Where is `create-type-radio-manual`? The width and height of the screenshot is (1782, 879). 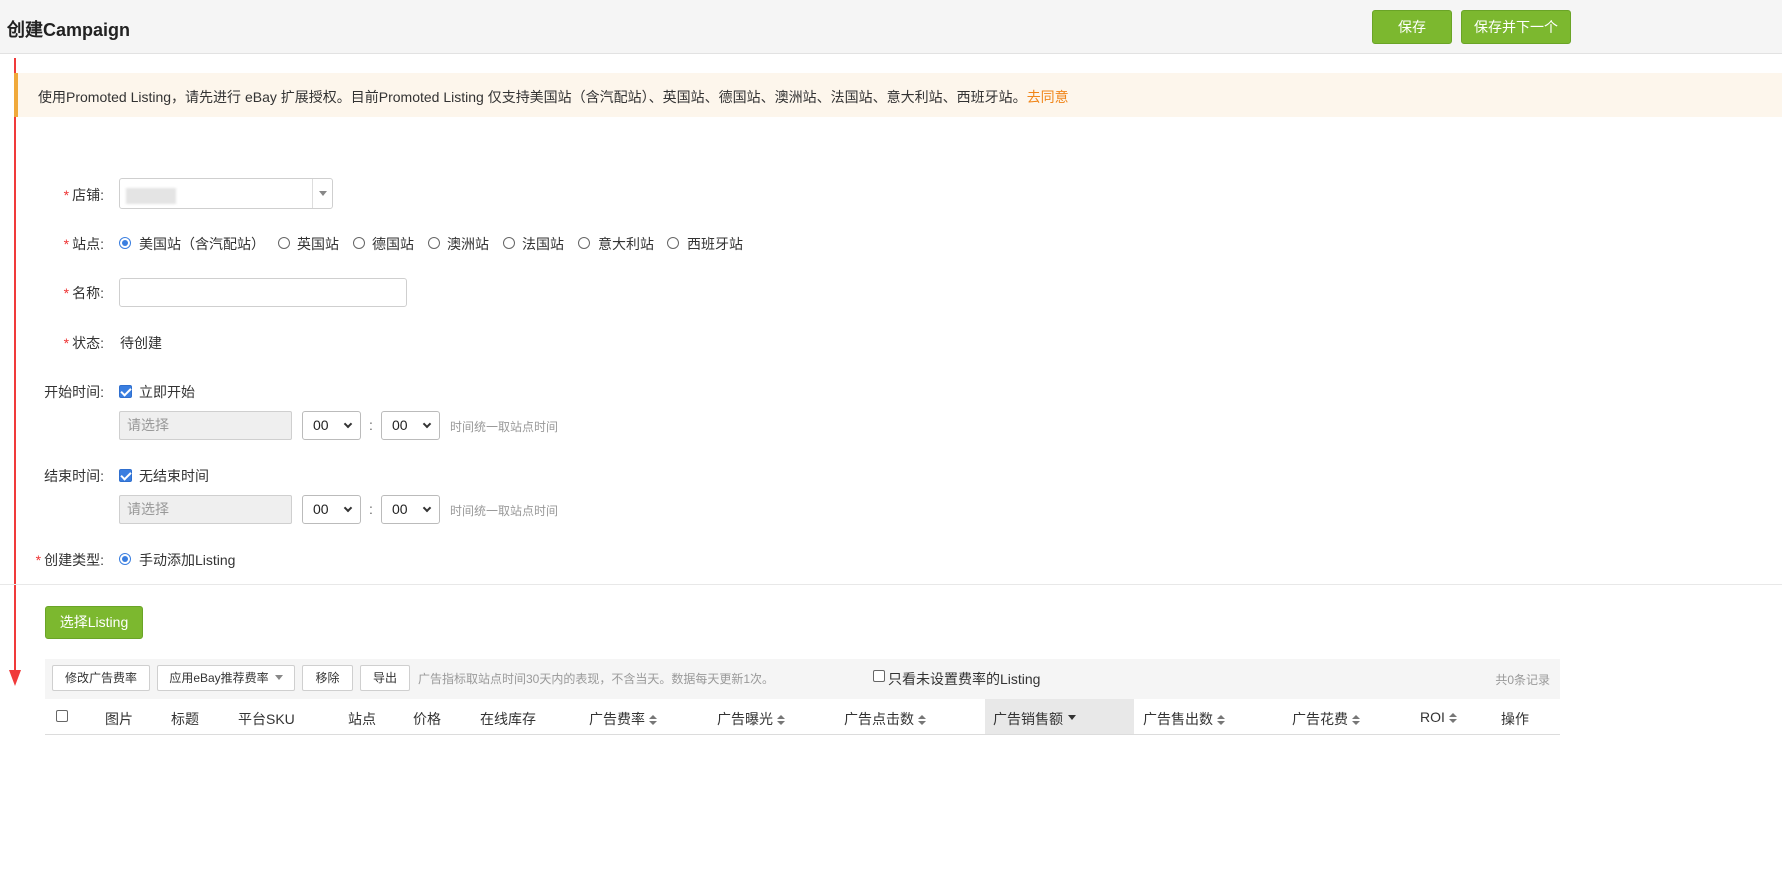 create-type-radio-manual is located at coordinates (125, 559).